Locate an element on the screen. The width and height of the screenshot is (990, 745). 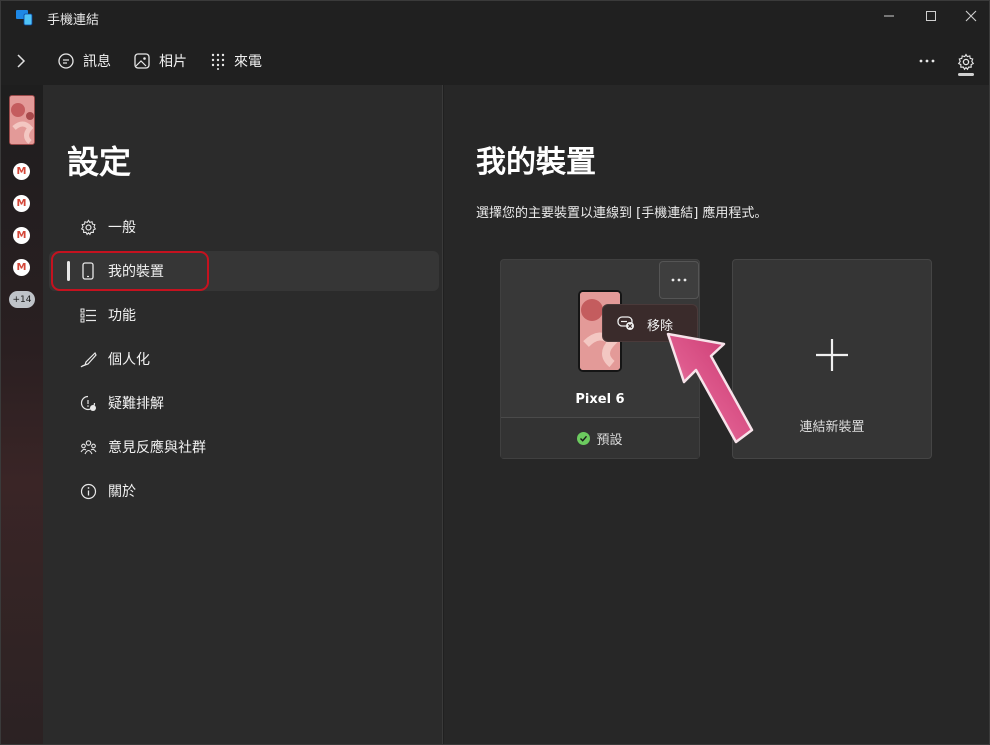
minimize-icon is located at coordinates (889, 16).